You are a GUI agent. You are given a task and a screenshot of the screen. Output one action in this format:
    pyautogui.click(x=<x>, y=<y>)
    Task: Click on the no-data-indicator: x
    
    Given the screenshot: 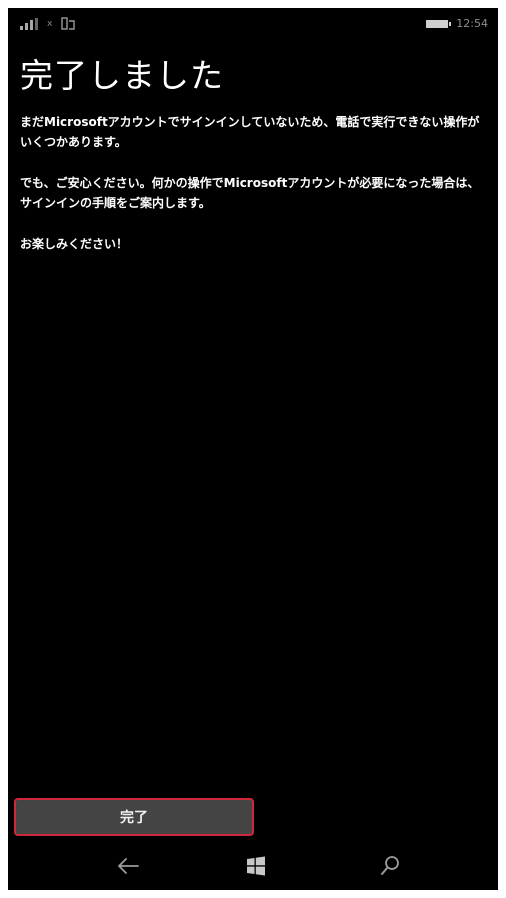 What is the action you would take?
    pyautogui.click(x=50, y=24)
    